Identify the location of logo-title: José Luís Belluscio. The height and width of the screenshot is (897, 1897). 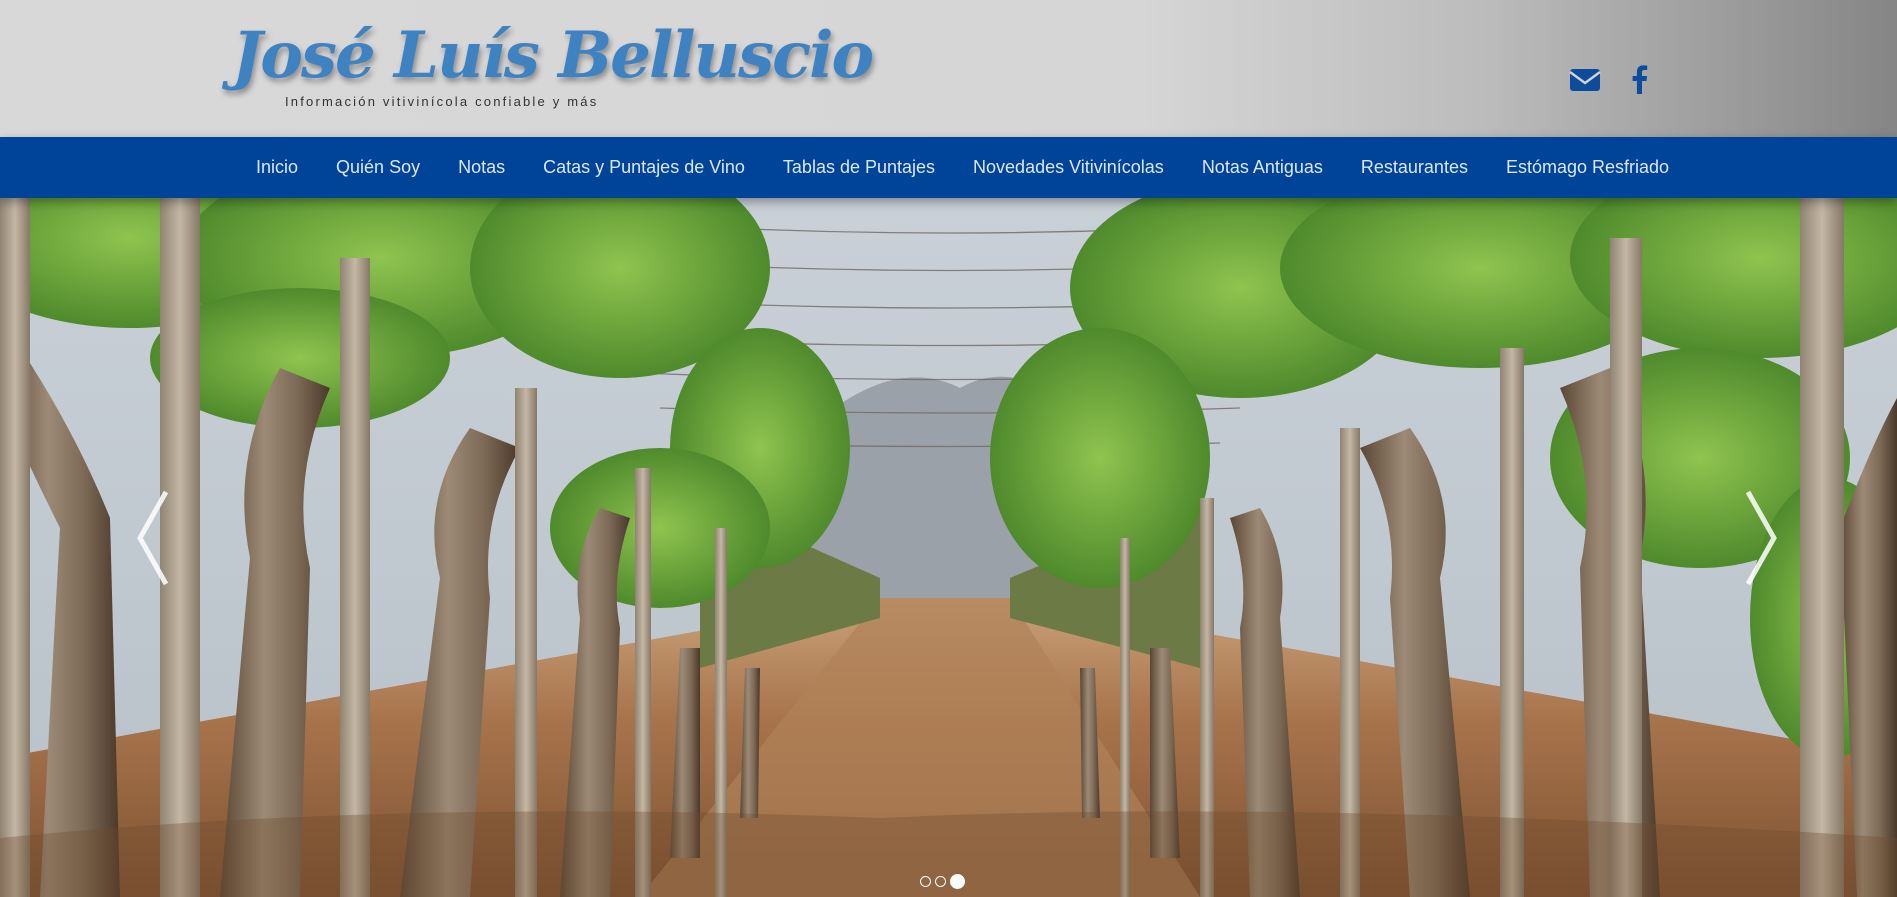
(553, 55).